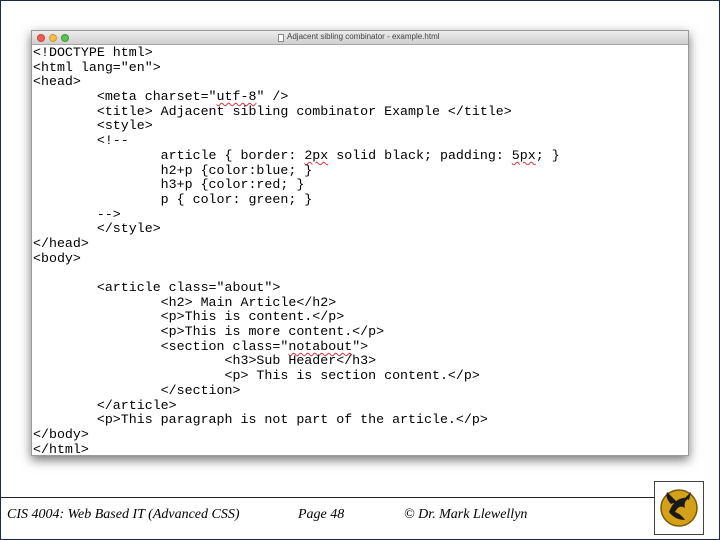  What do you see at coordinates (169, 185) in the screenshot?
I see `code-line: h3+p {color:red; }` at bounding box center [169, 185].